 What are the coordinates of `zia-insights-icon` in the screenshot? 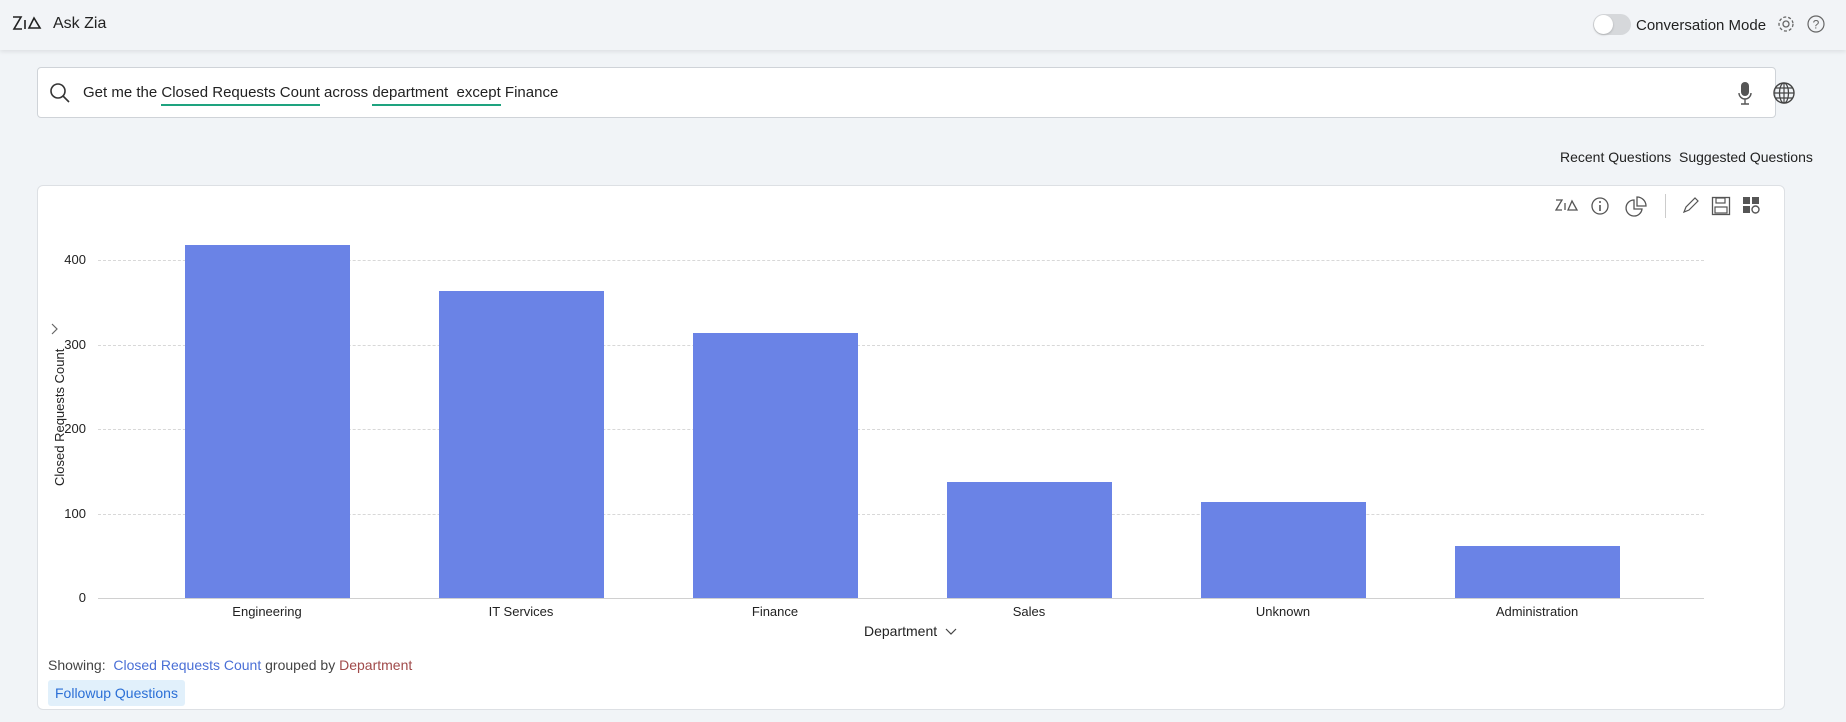 It's located at (1567, 205).